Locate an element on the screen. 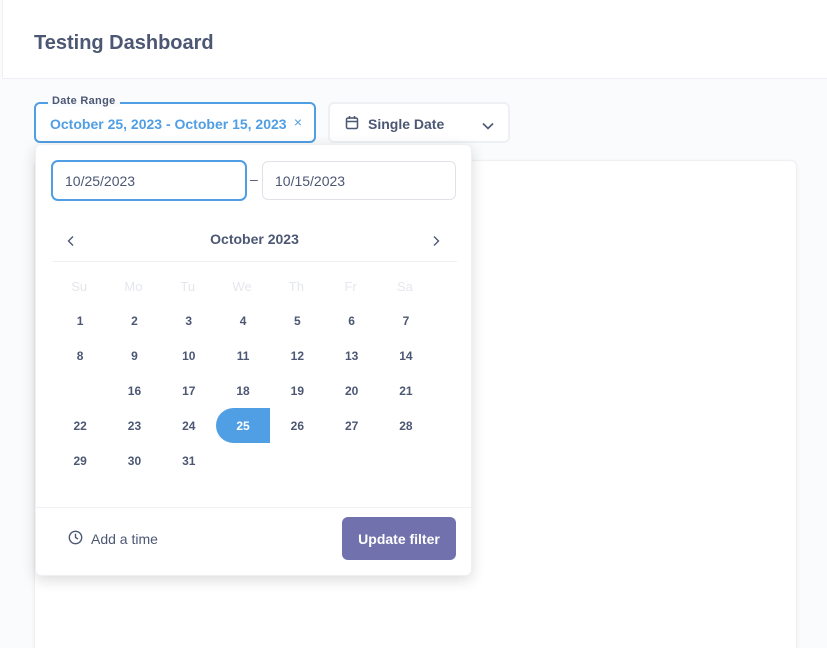 This screenshot has width=827, height=648. calendar-divider is located at coordinates (254, 261).